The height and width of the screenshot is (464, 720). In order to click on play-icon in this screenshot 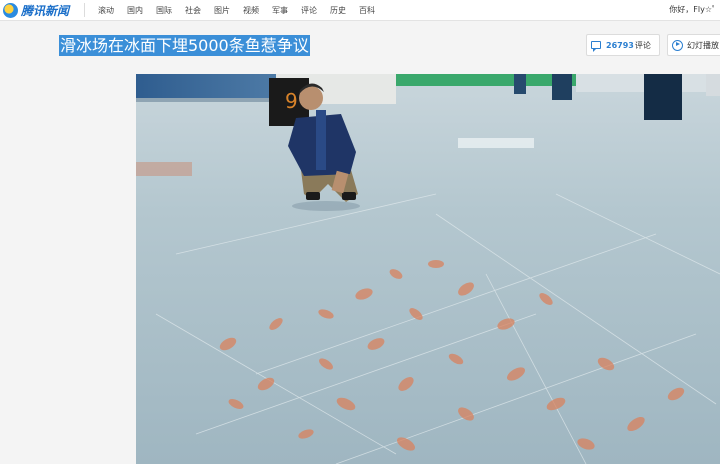, I will do `click(677, 45)`.